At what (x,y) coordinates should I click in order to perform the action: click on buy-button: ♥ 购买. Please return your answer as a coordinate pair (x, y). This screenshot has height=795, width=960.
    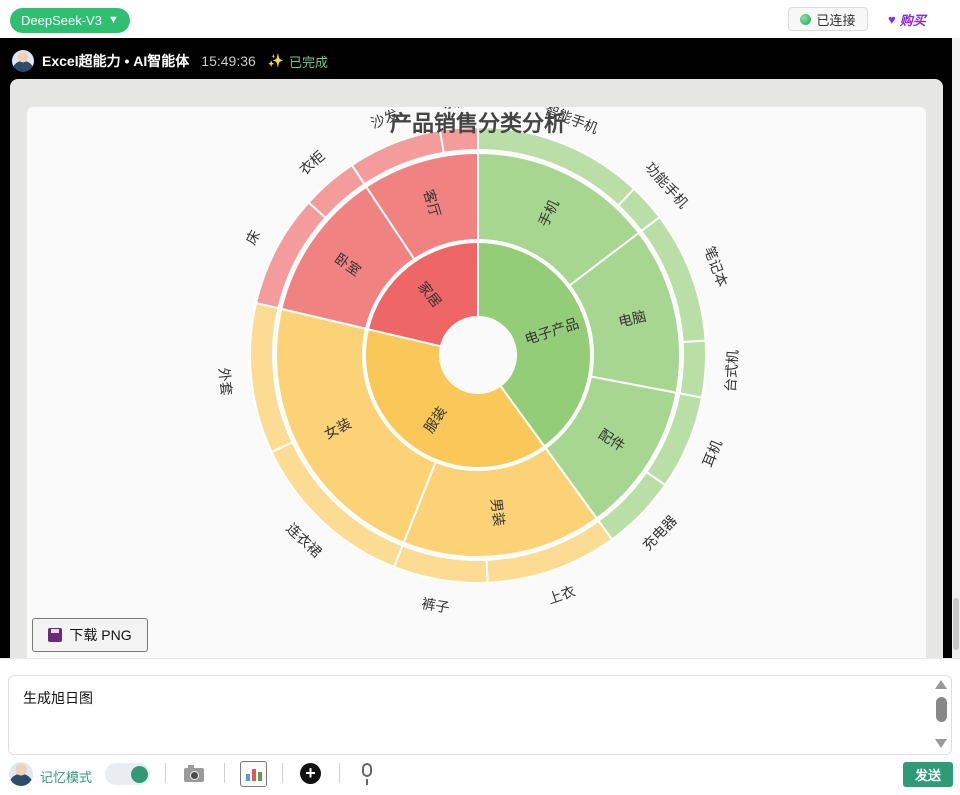
    Looking at the image, I should click on (907, 19).